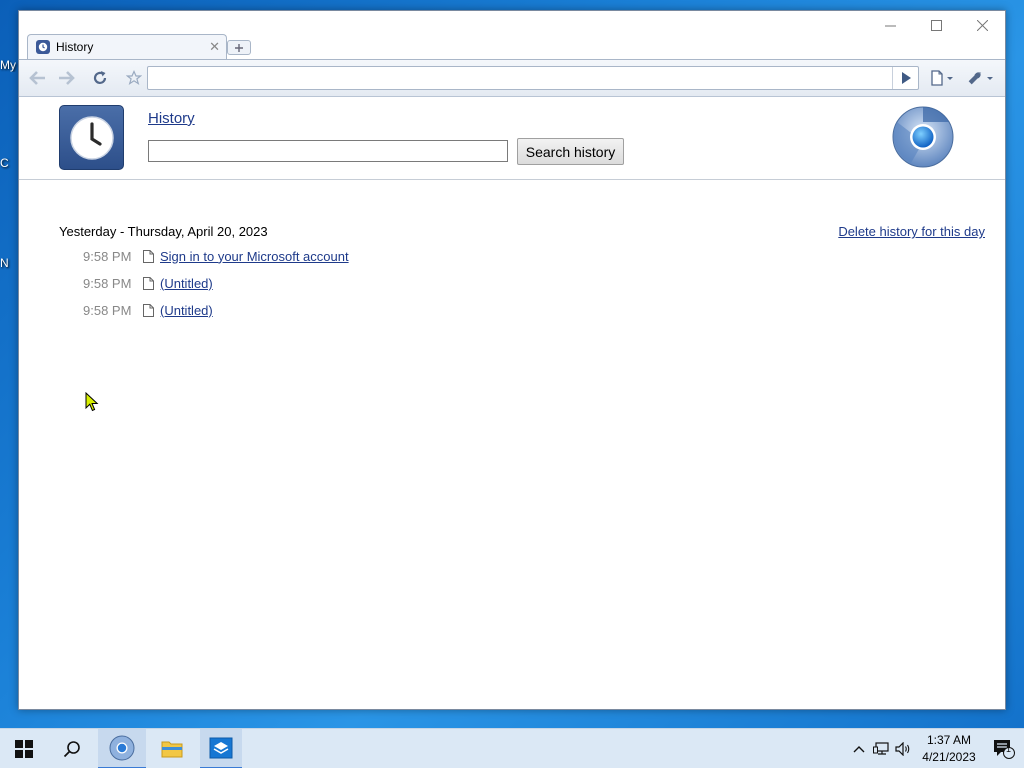 The width and height of the screenshot is (1024, 768). I want to click on play-icon, so click(906, 78).